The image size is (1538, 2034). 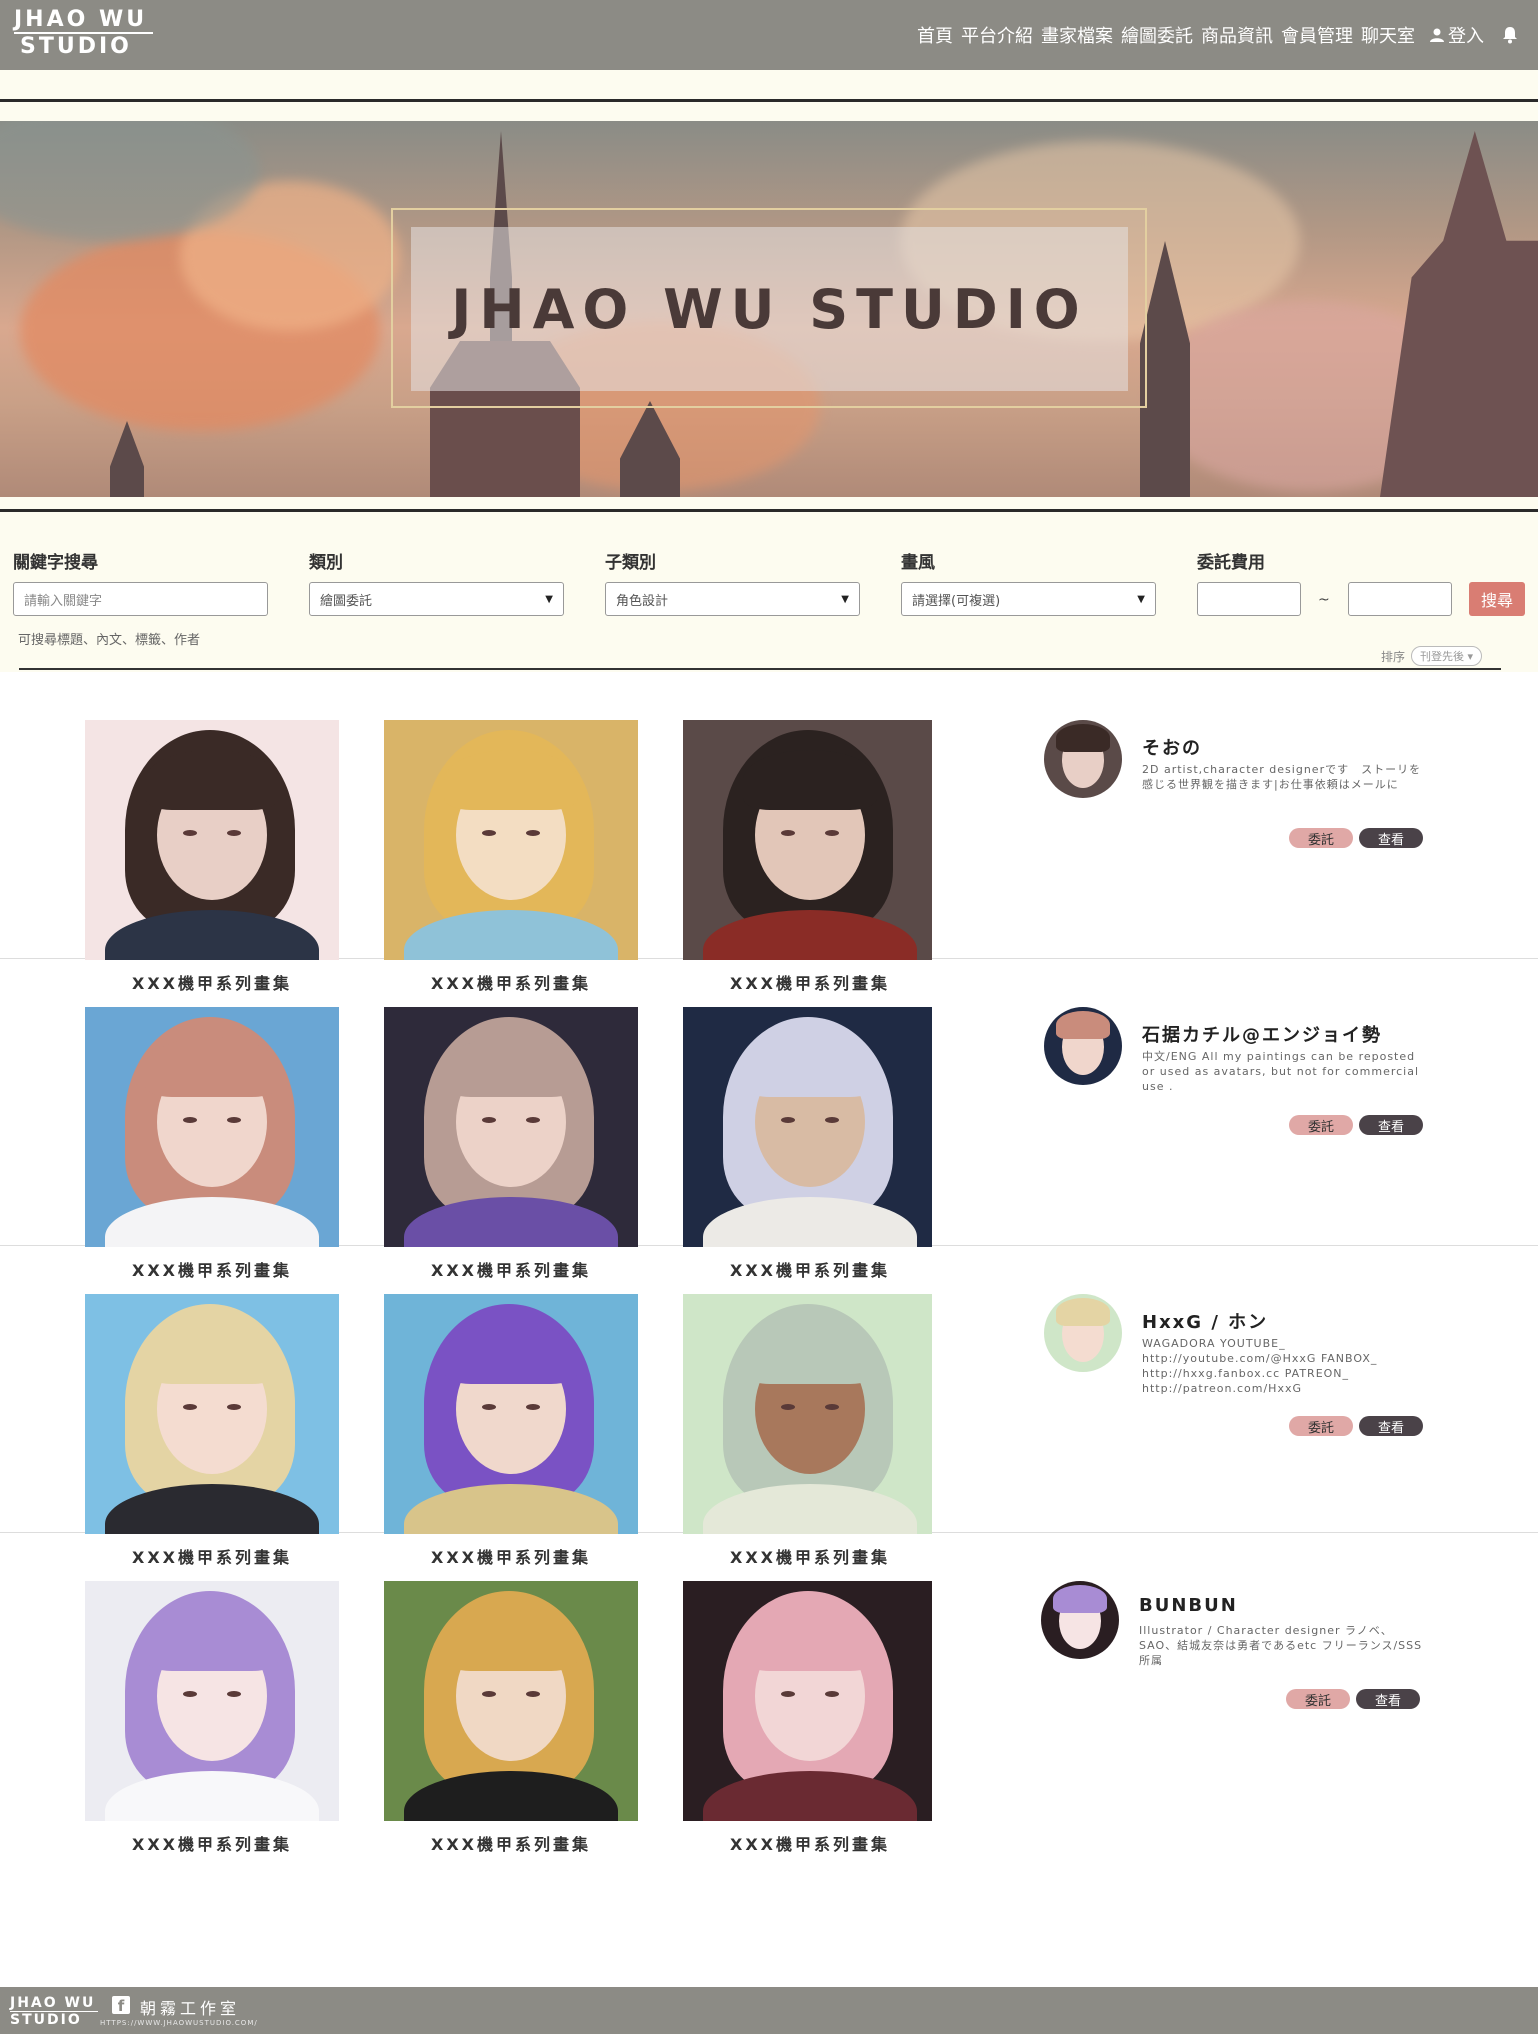 I want to click on keyword-input: 請輸入關鍵字, so click(x=140, y=599).